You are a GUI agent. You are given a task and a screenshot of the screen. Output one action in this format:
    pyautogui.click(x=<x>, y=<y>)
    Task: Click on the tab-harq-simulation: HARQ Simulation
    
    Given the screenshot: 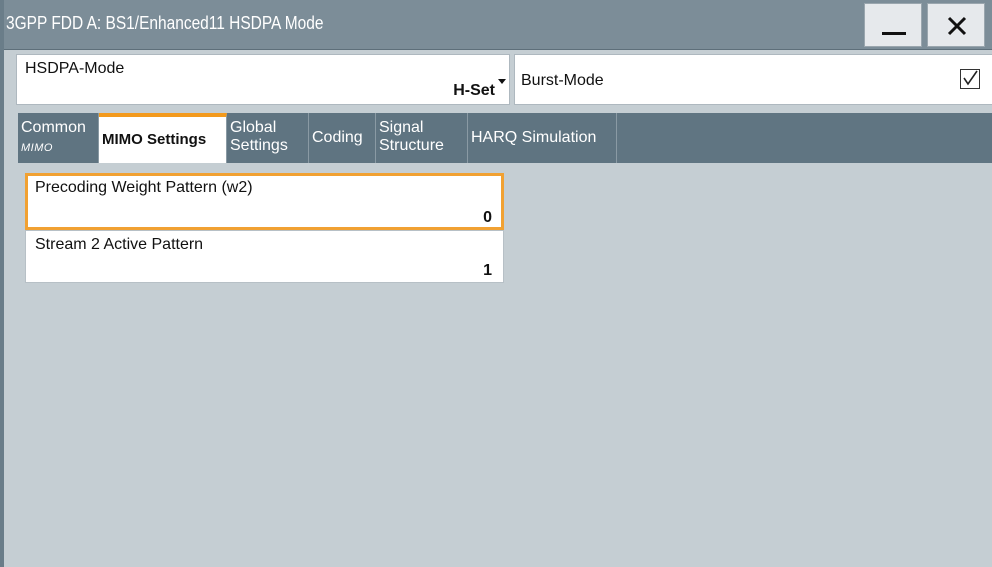 What is the action you would take?
    pyautogui.click(x=542, y=138)
    